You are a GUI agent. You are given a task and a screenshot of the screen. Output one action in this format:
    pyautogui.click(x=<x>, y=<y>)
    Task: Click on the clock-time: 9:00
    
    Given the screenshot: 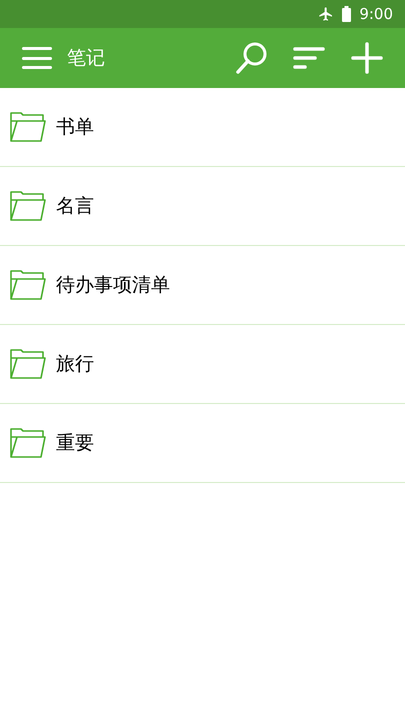 What is the action you would take?
    pyautogui.click(x=376, y=14)
    